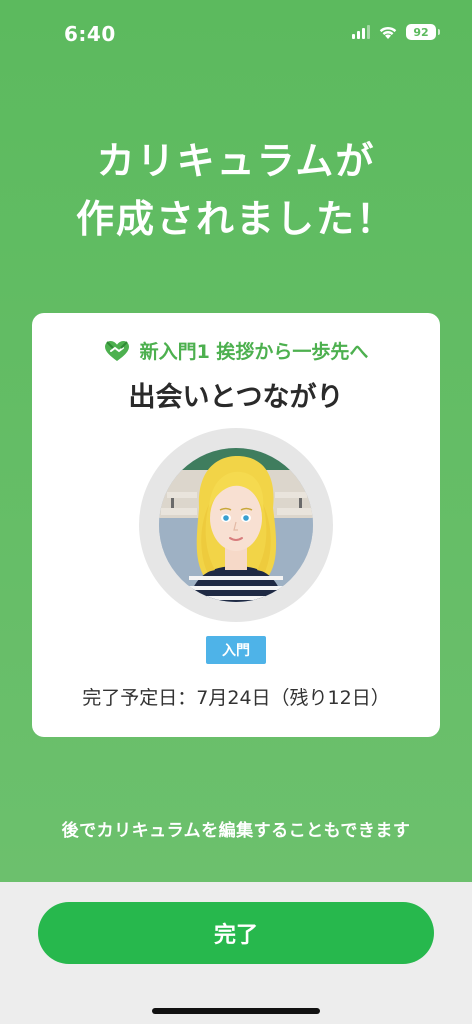 The width and height of the screenshot is (472, 1024). What do you see at coordinates (236, 698) in the screenshot?
I see `due-date: 完了予定日：7月24日（残り12日）` at bounding box center [236, 698].